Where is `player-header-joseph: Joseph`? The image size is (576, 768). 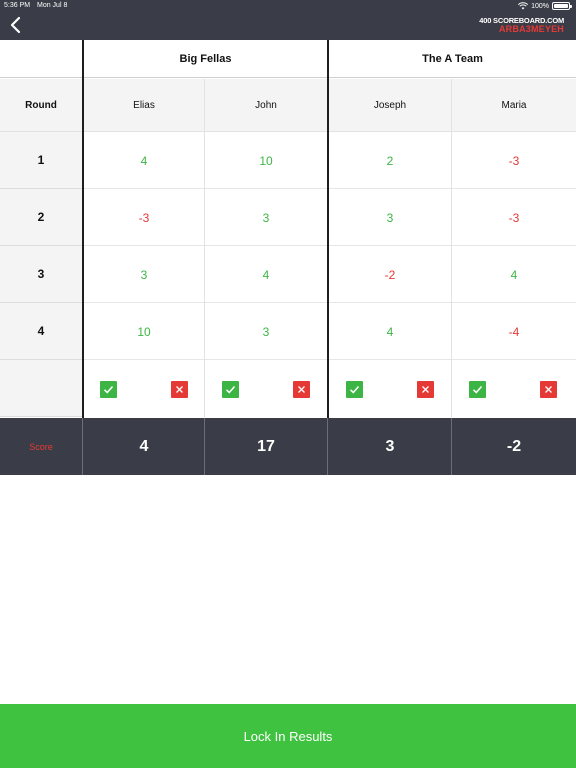
player-header-joseph: Joseph is located at coordinates (390, 105).